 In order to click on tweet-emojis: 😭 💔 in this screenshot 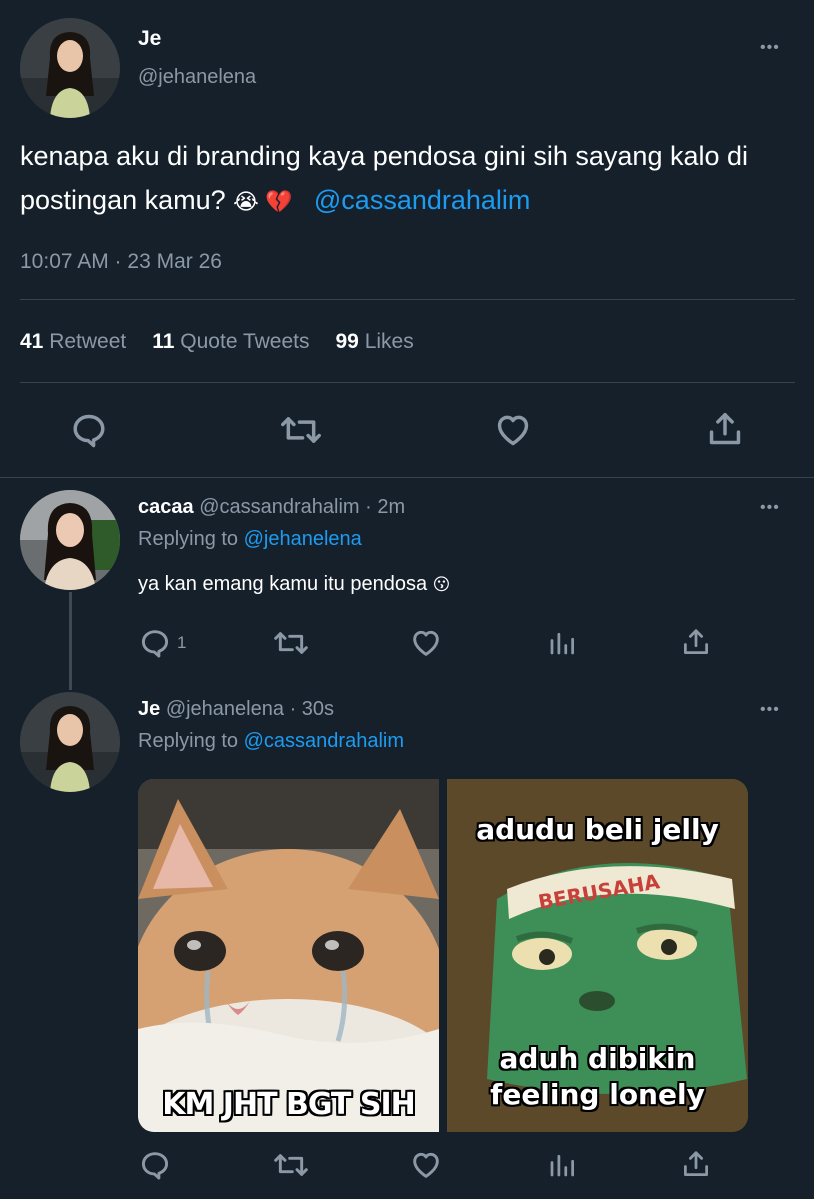, I will do `click(263, 201)`.